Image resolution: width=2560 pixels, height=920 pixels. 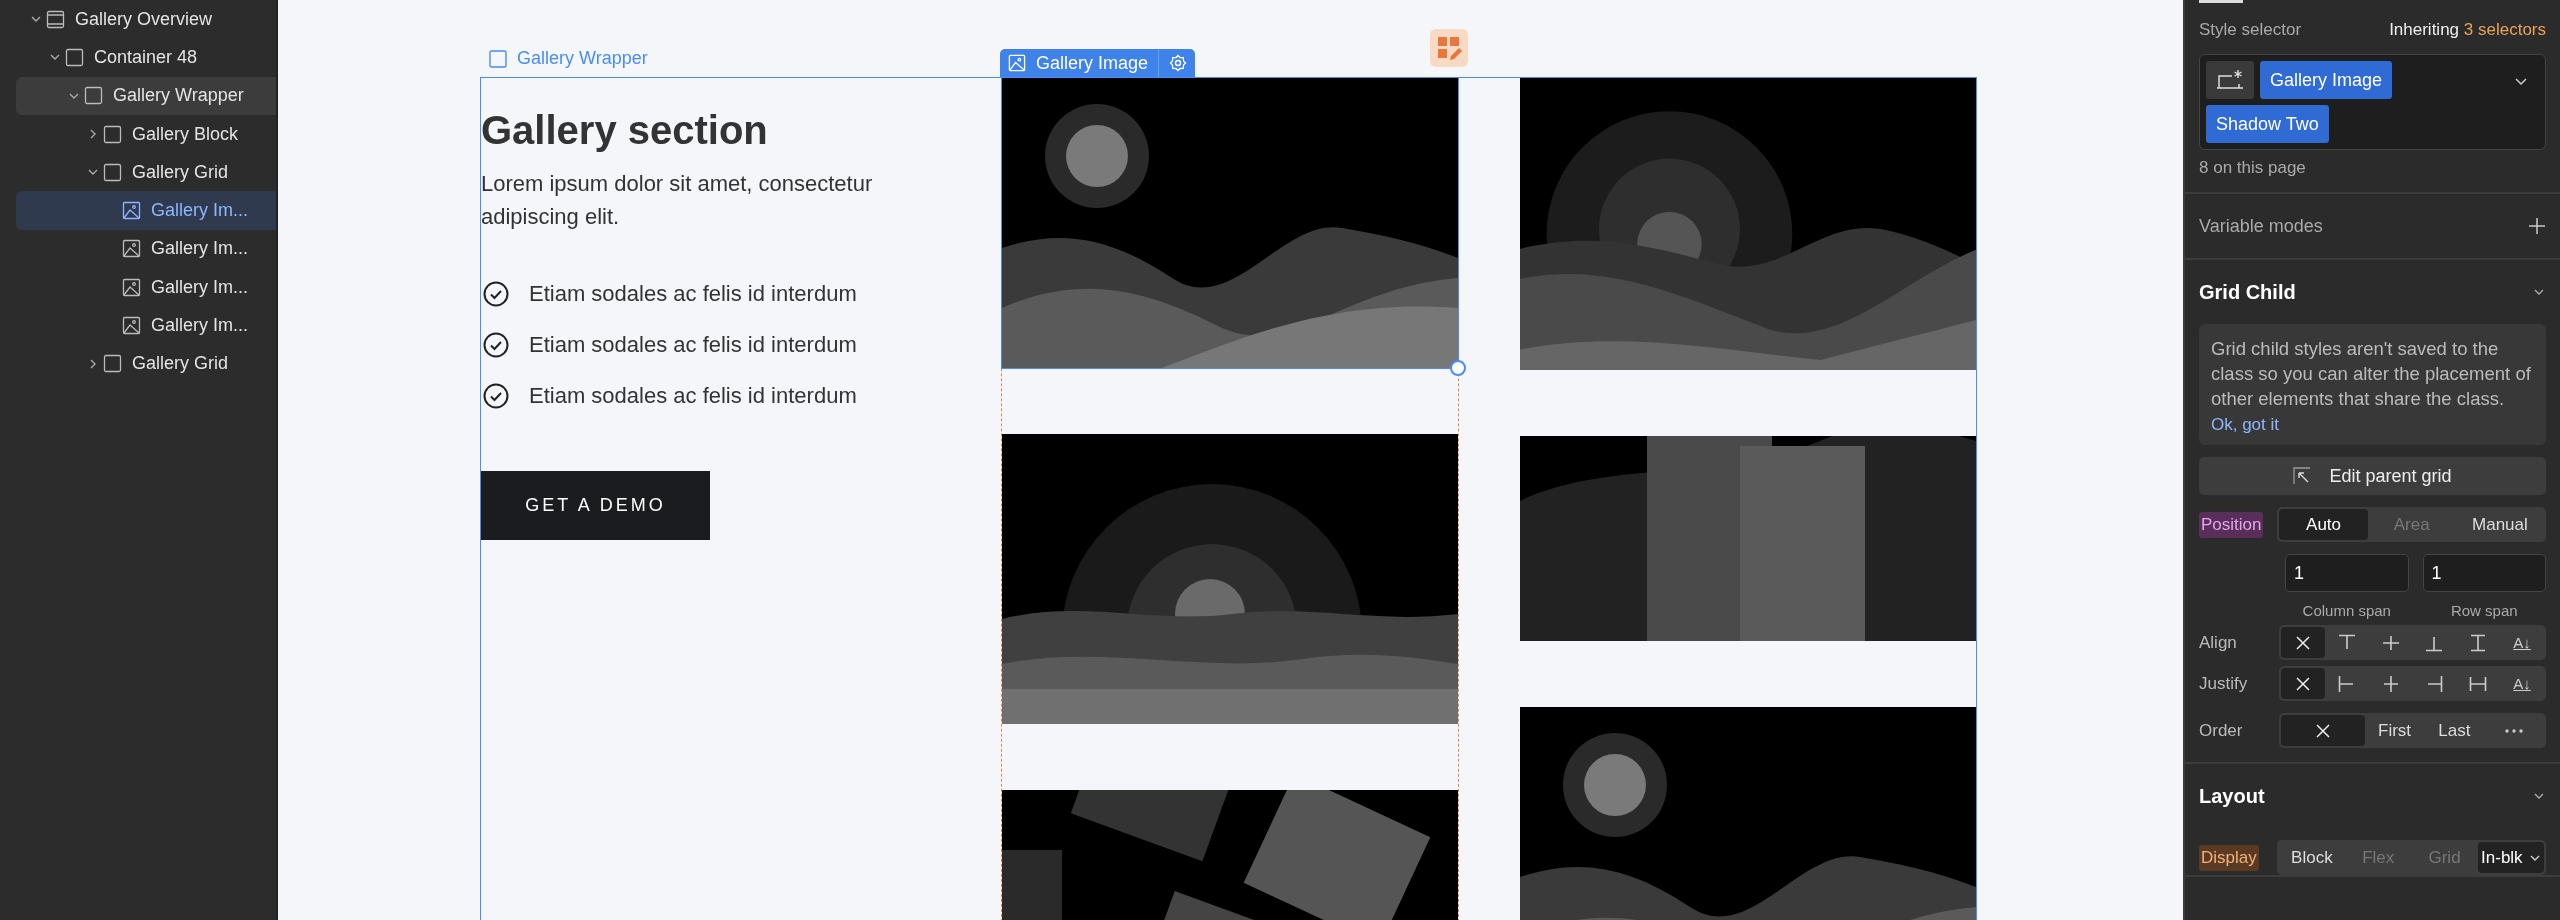 I want to click on field-caption: Row span, so click(x=2484, y=610).